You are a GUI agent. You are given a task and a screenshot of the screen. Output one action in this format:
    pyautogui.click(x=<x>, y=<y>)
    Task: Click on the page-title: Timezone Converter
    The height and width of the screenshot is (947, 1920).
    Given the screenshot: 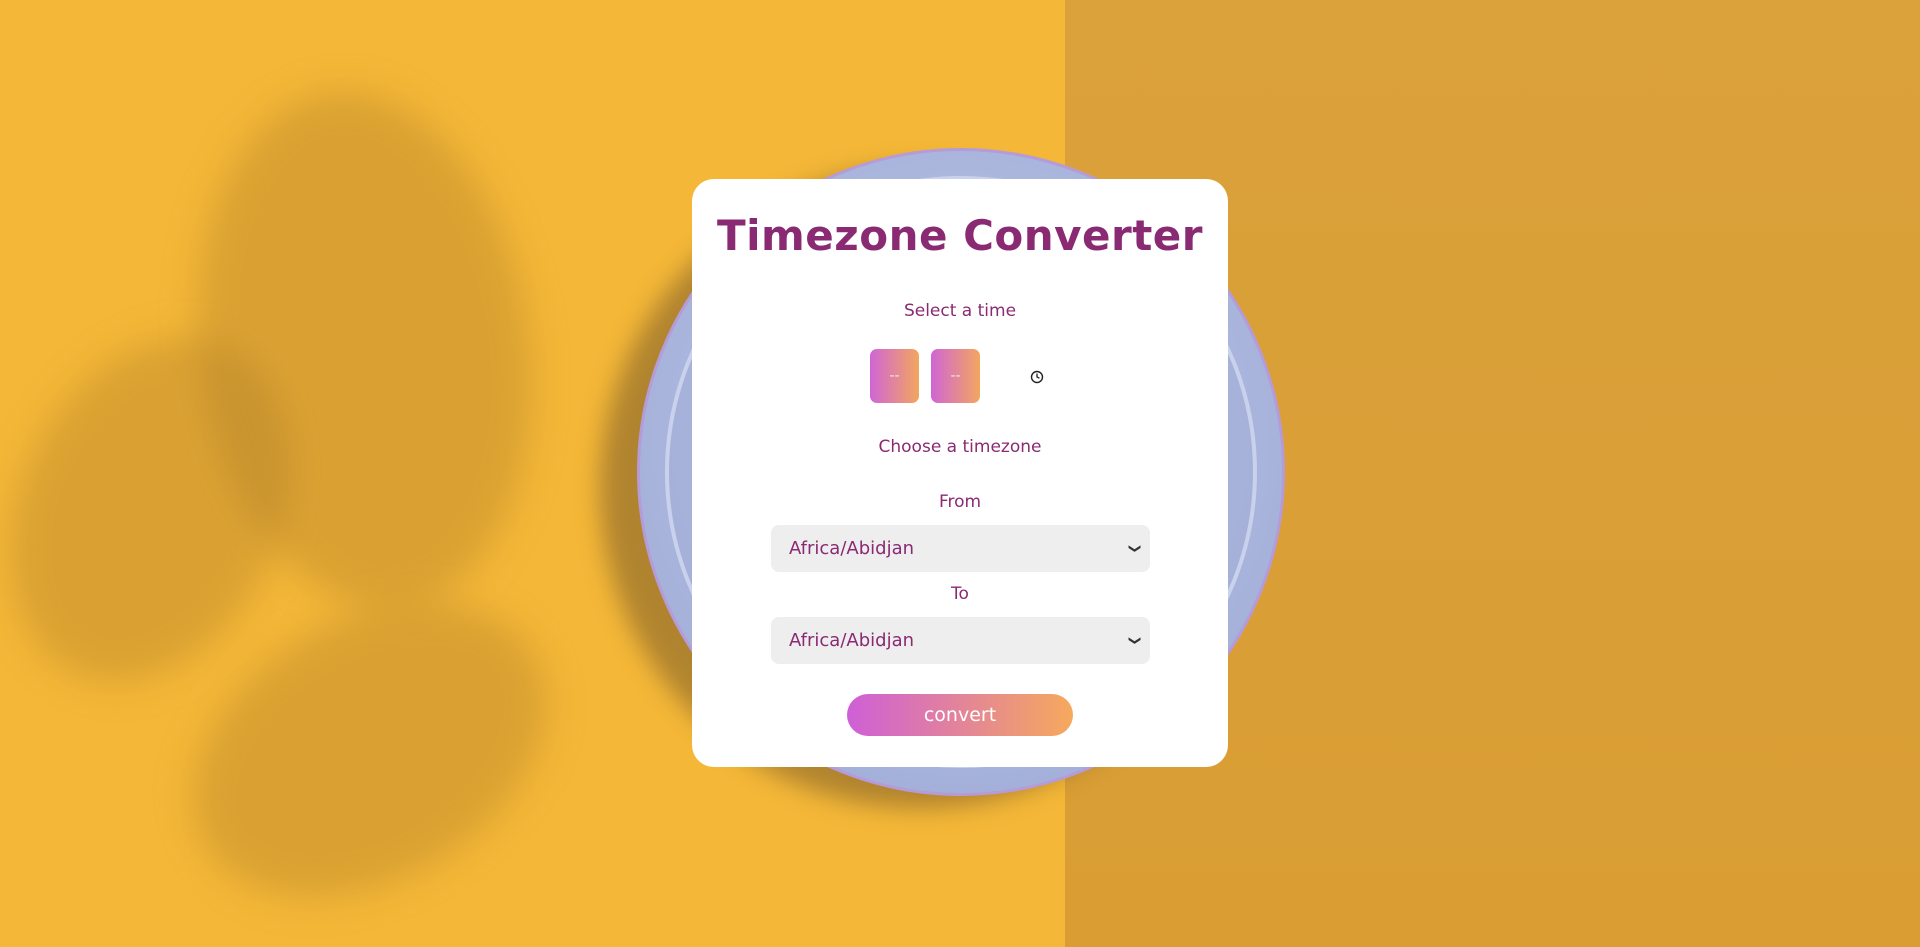 What is the action you would take?
    pyautogui.click(x=960, y=235)
    